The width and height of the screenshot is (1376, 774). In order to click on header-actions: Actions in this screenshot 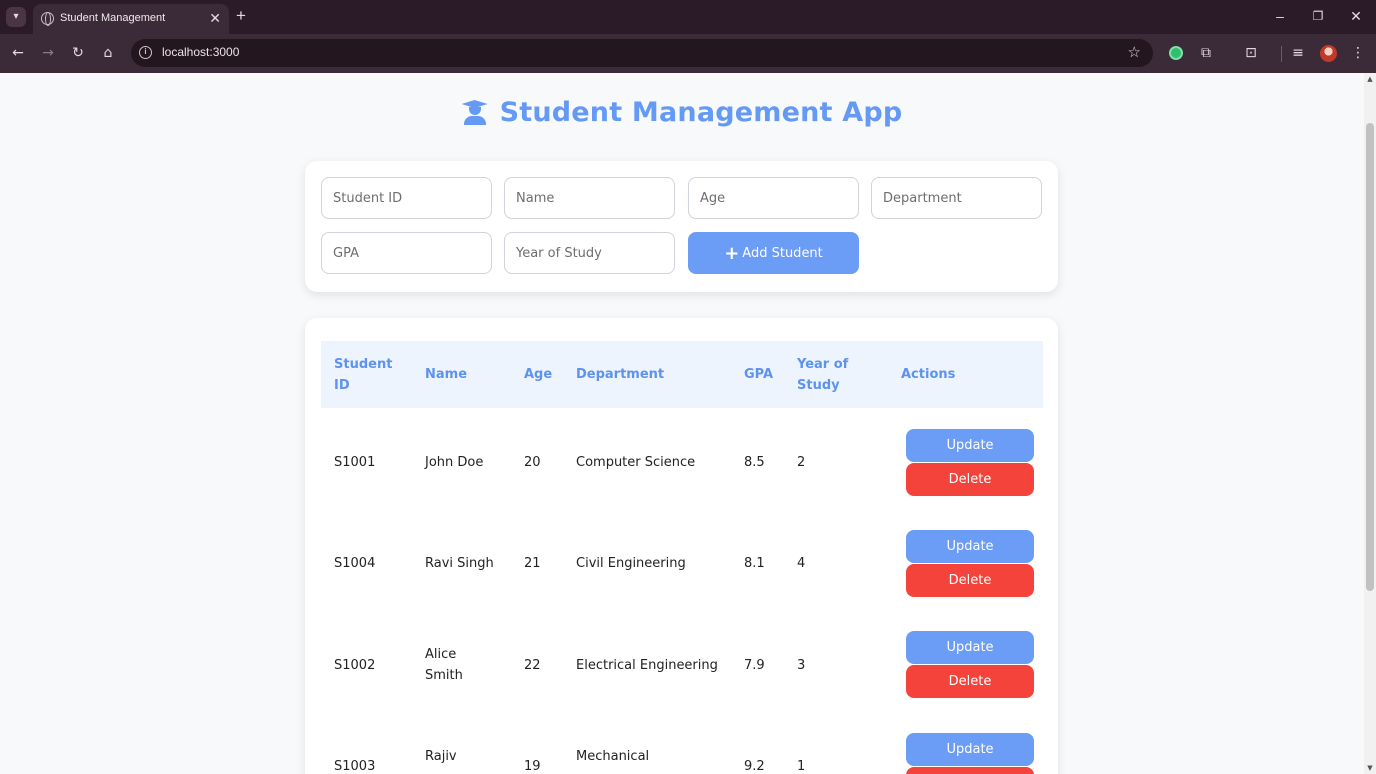, I will do `click(928, 374)`.